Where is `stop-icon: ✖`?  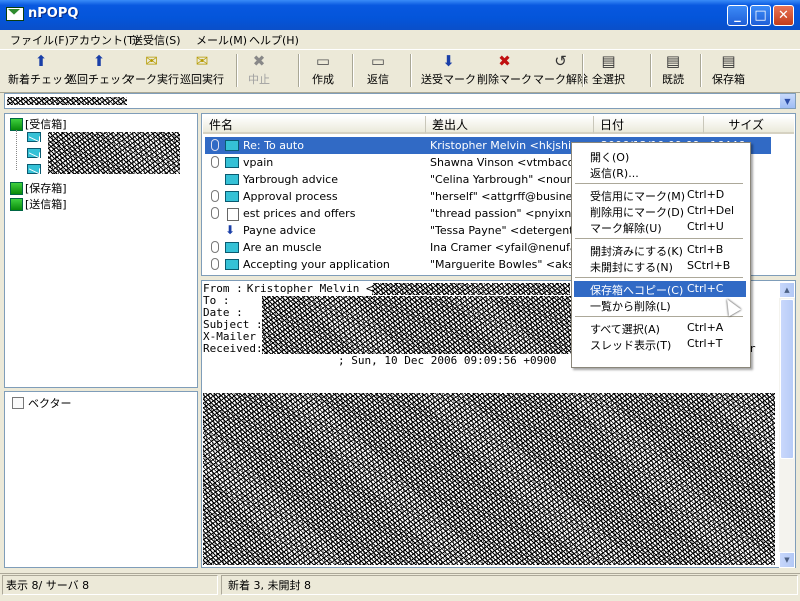 stop-icon: ✖ is located at coordinates (259, 61).